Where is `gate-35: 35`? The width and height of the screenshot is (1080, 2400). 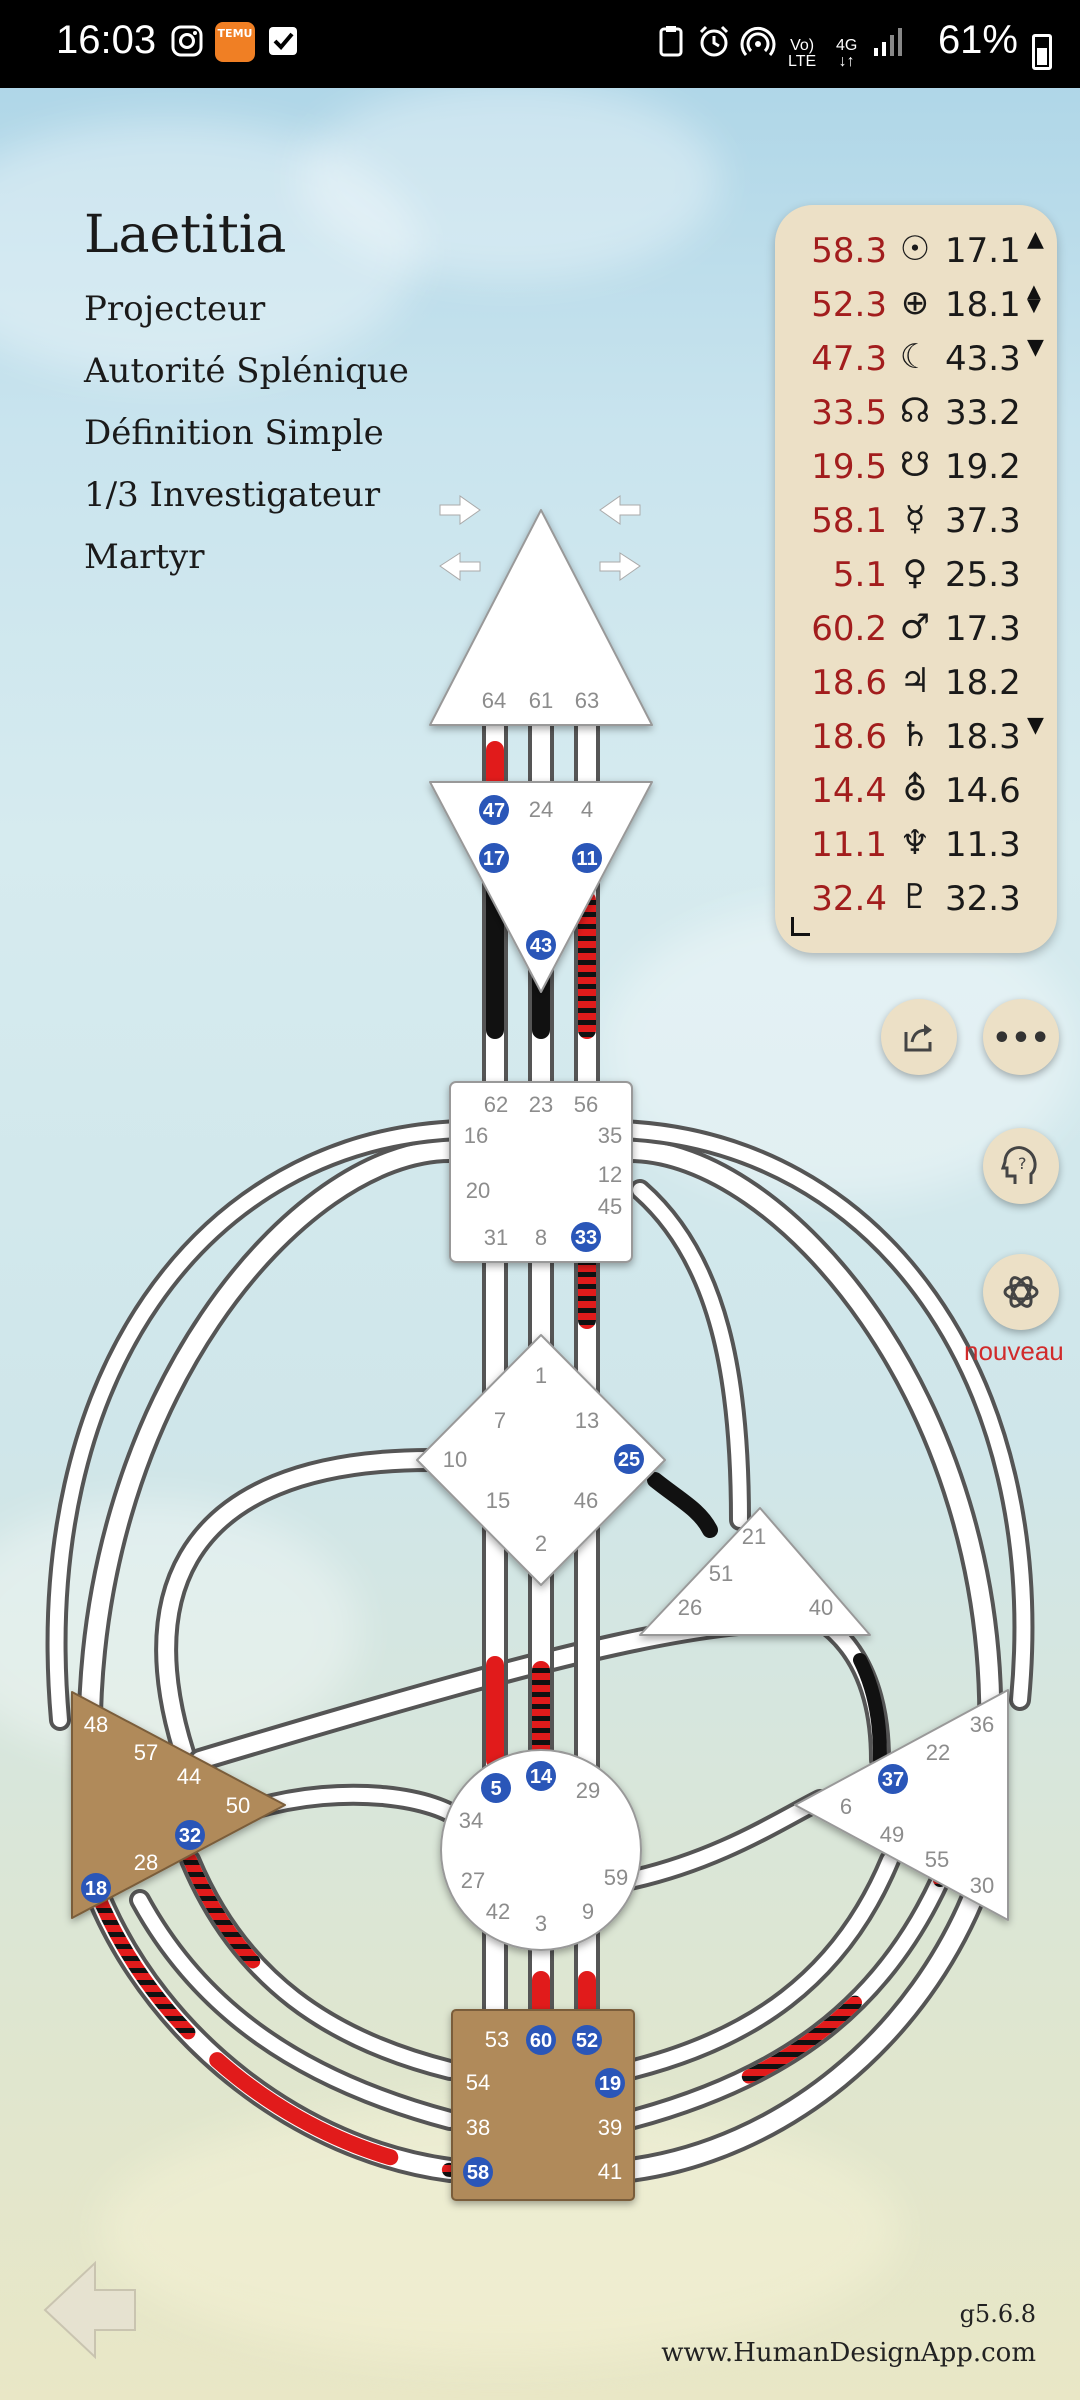 gate-35: 35 is located at coordinates (610, 1135).